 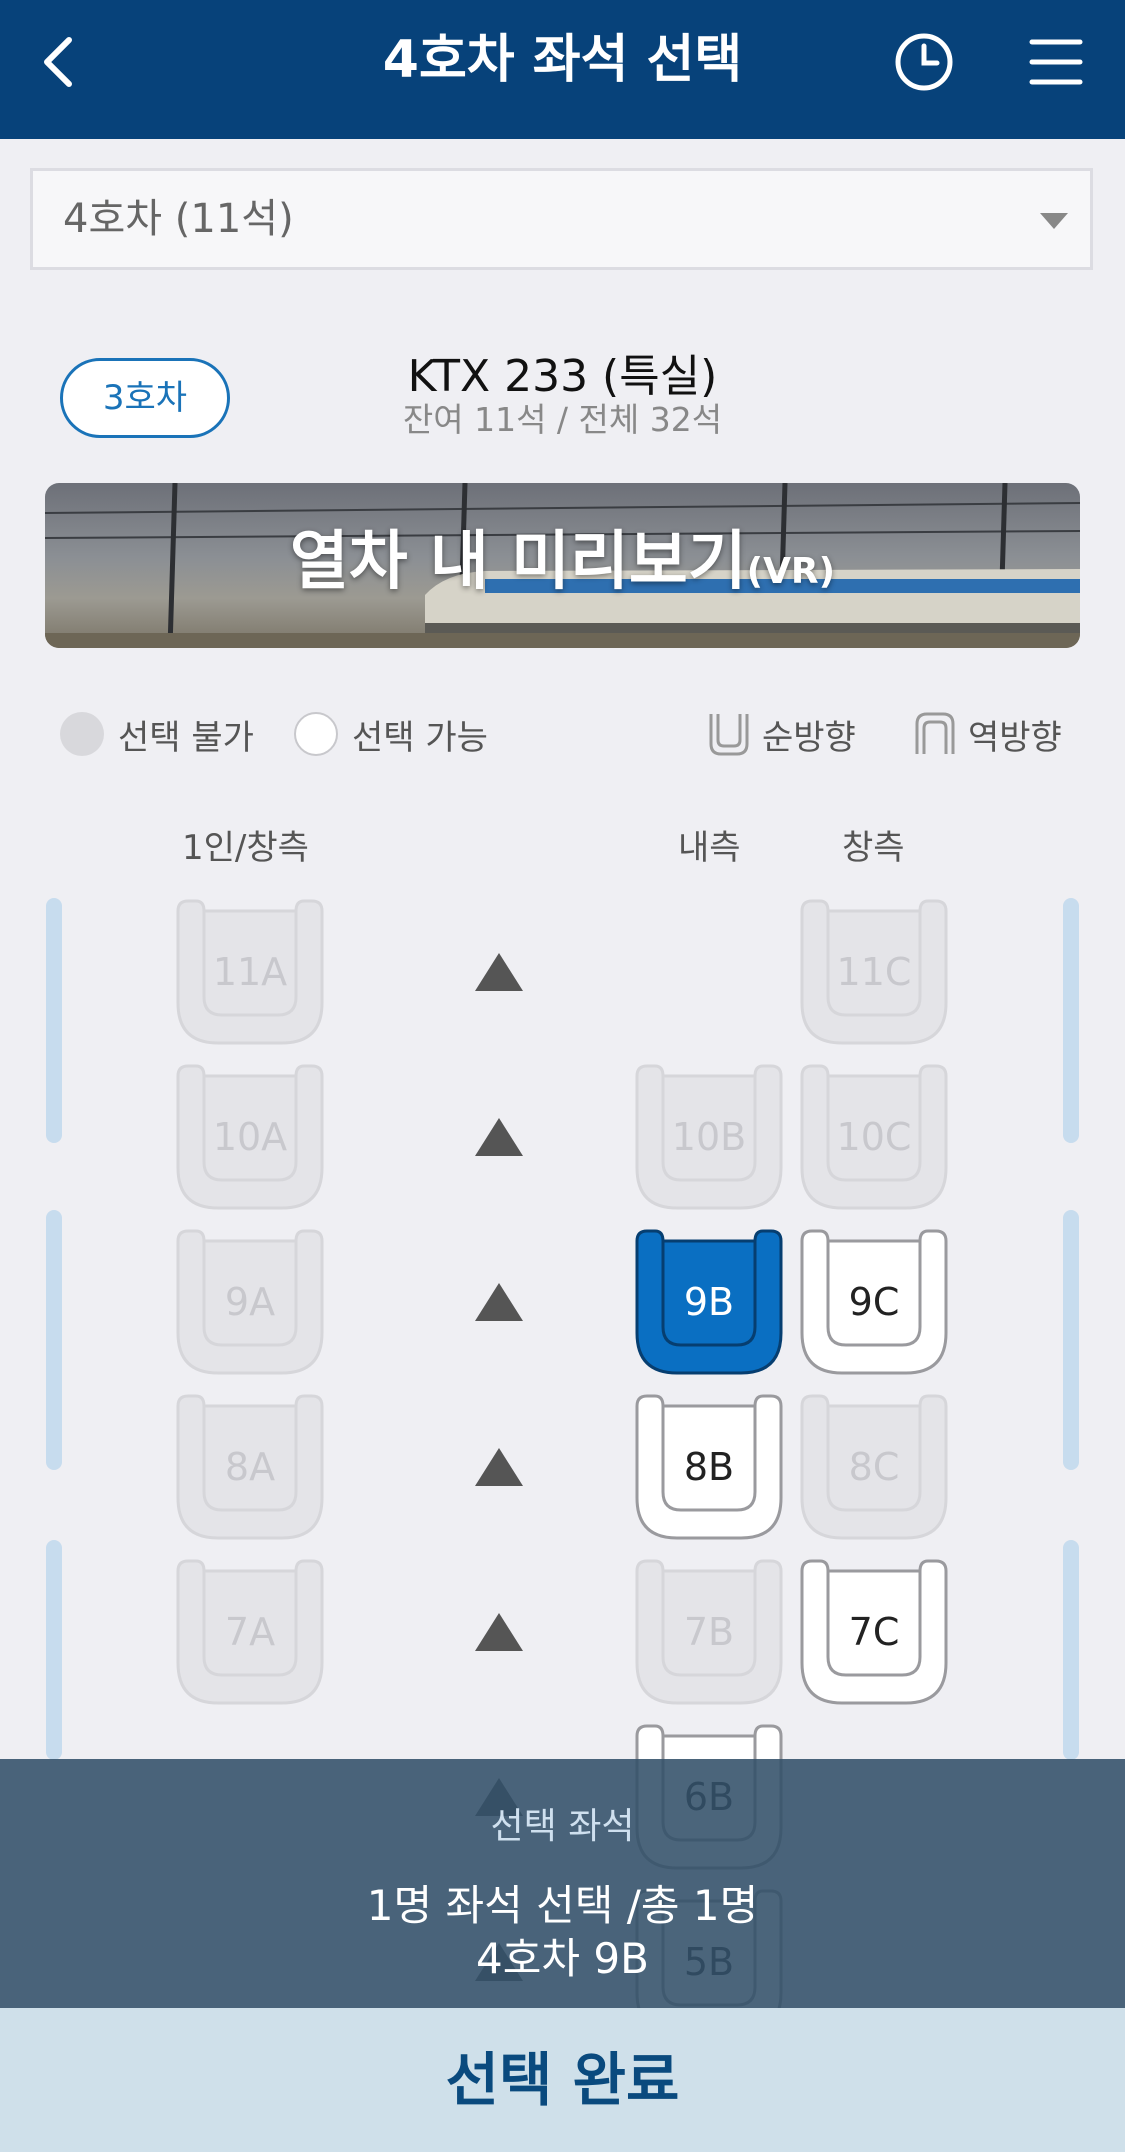 I want to click on seat-11C: 11C, so click(x=874, y=972).